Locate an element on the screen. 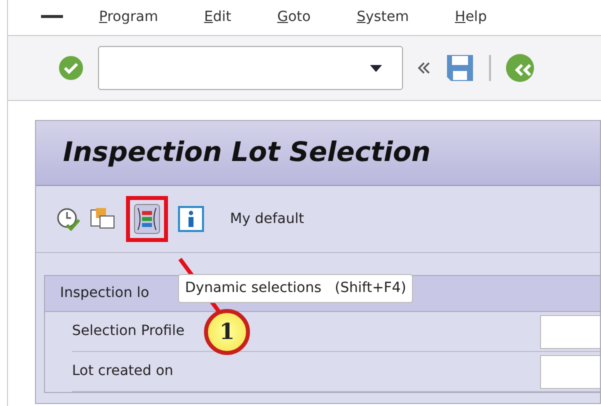 This screenshot has width=601, height=406. tooltip: Dynamic selections (Shift+F4) is located at coordinates (296, 288).